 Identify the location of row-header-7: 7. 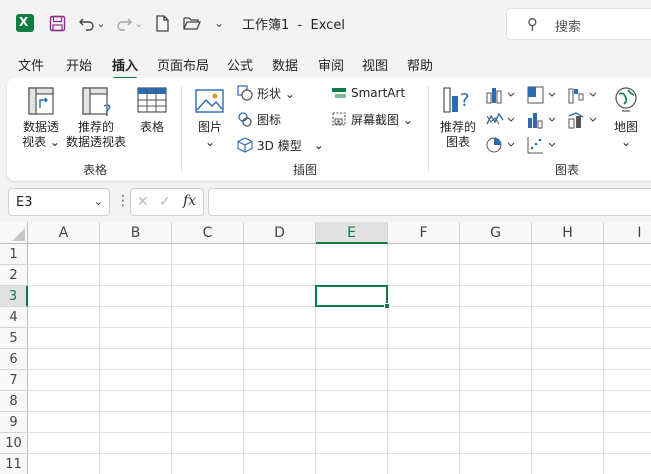
(14, 380).